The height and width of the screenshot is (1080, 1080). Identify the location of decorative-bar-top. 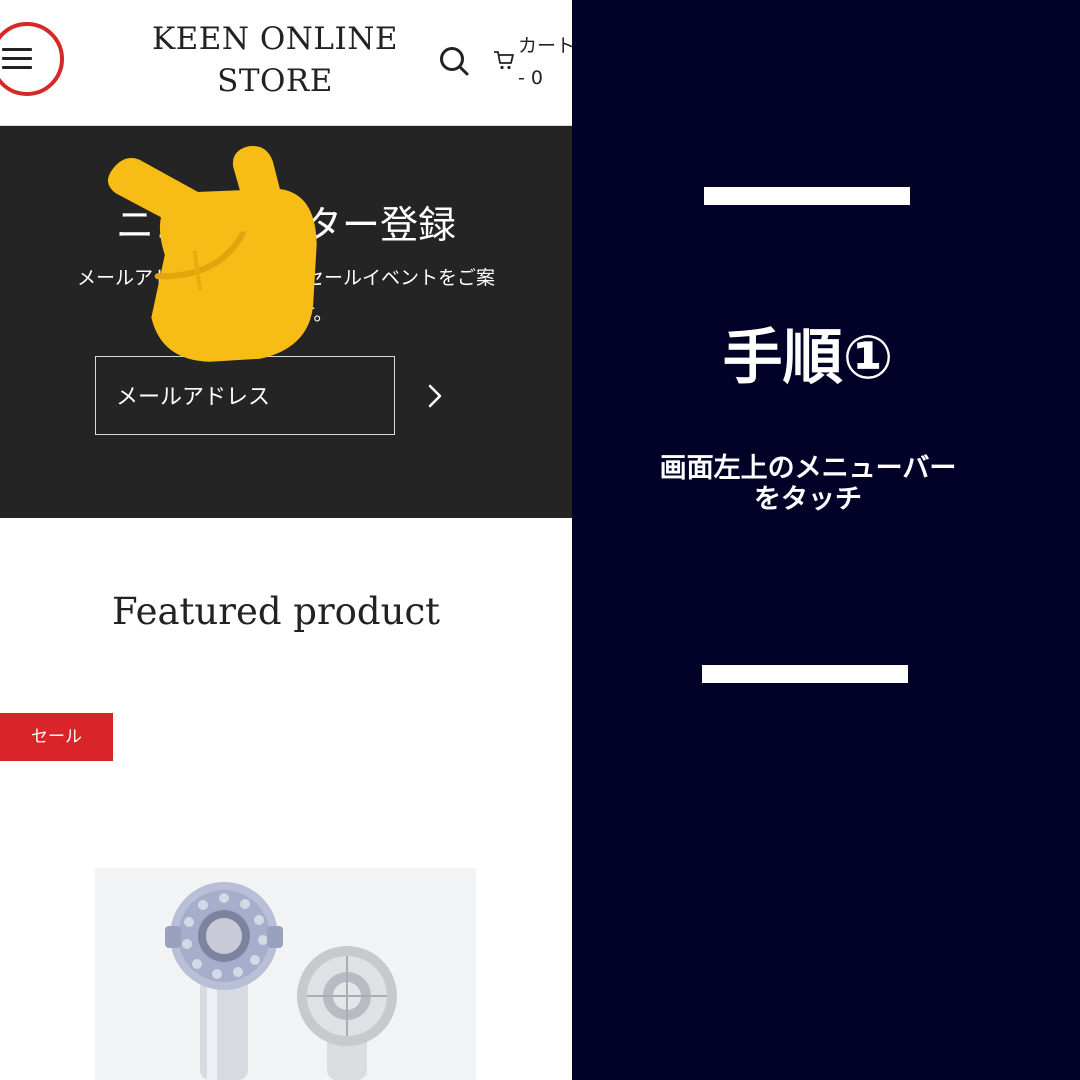
(807, 196).